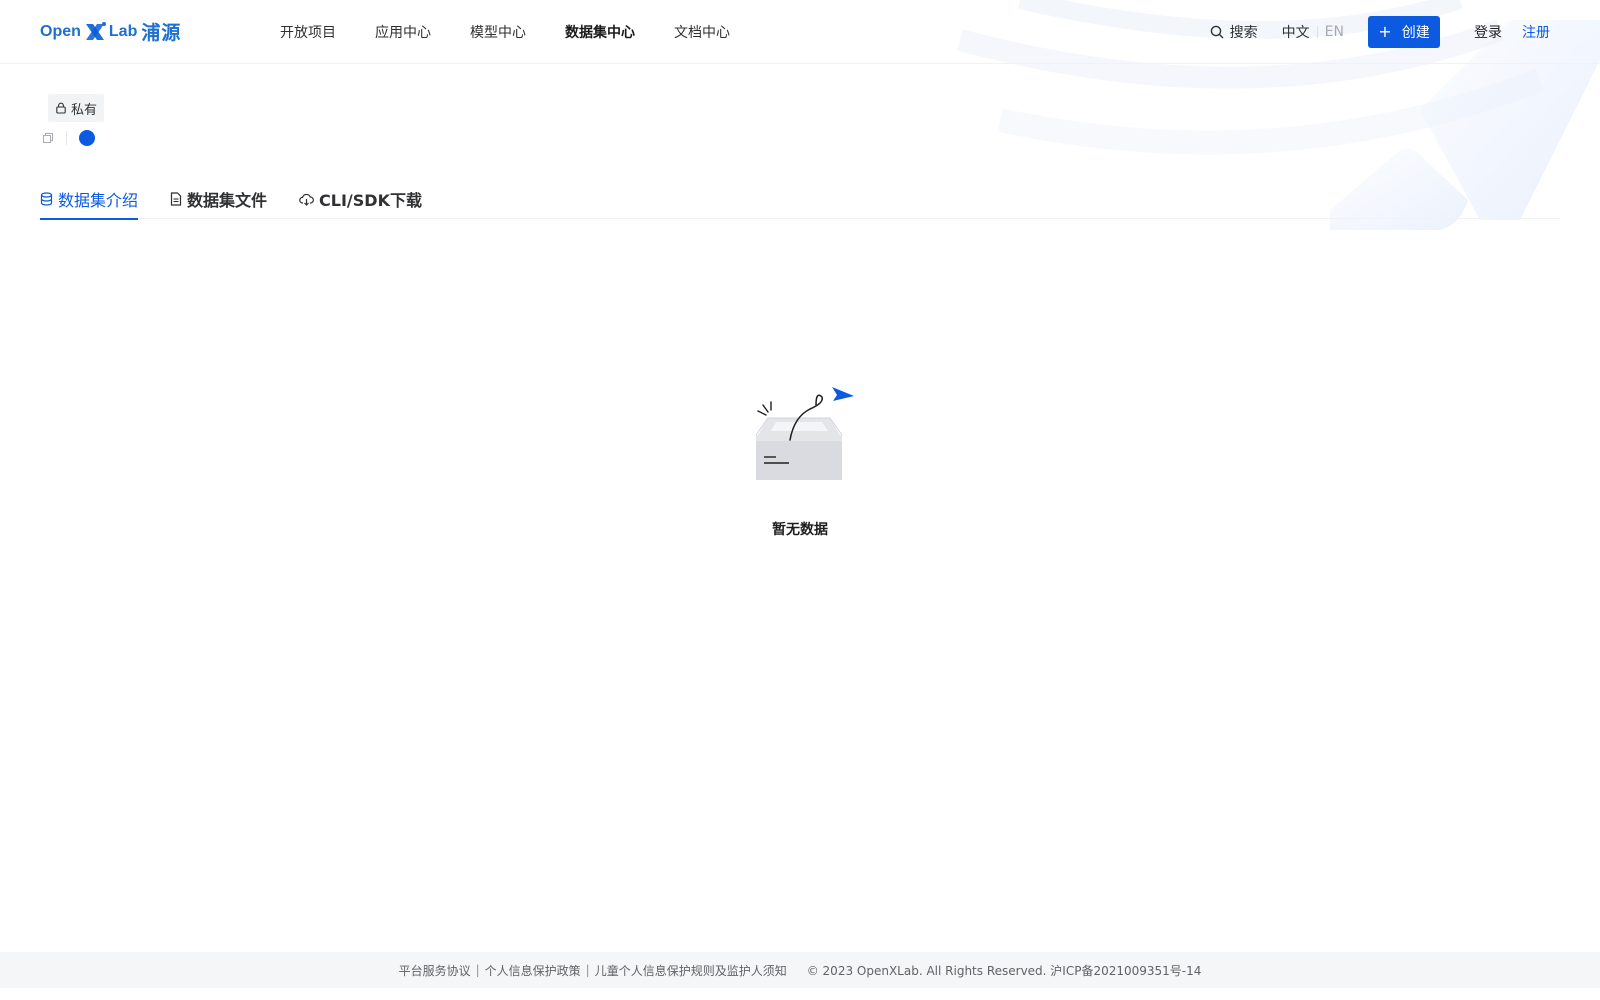 This screenshot has height=1000, width=1600. What do you see at coordinates (800, 530) in the screenshot?
I see `empty-state-text: 暂无数据` at bounding box center [800, 530].